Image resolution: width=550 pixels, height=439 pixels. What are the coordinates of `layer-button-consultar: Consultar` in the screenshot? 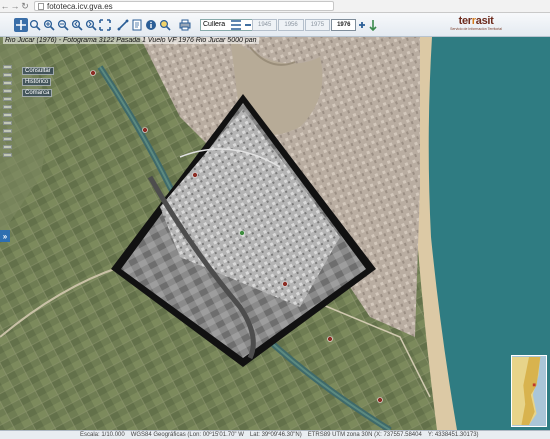 It's located at (38, 71).